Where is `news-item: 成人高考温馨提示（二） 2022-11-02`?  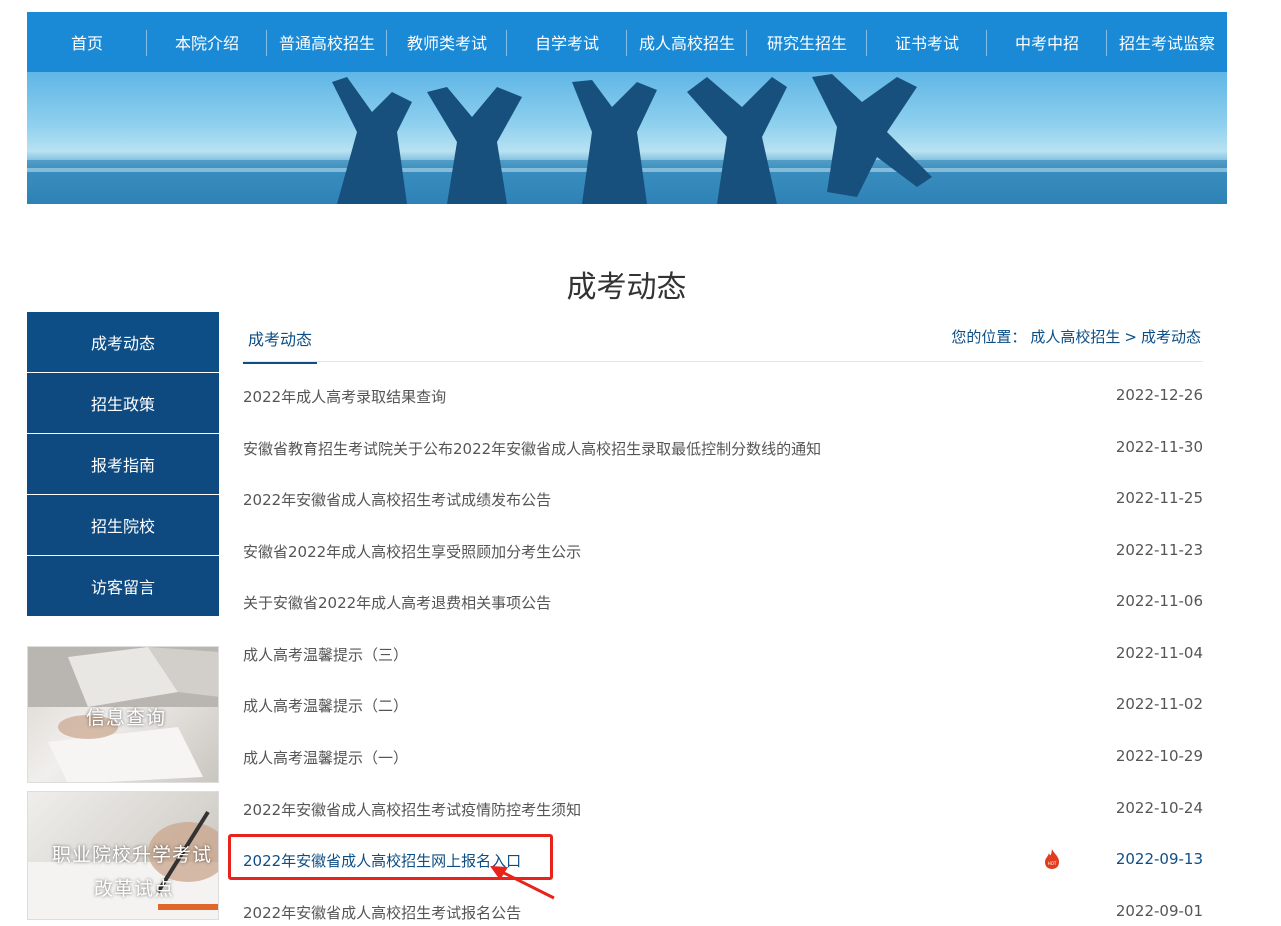 news-item: 成人高考温馨提示（二） 2022-11-02 is located at coordinates (723, 707).